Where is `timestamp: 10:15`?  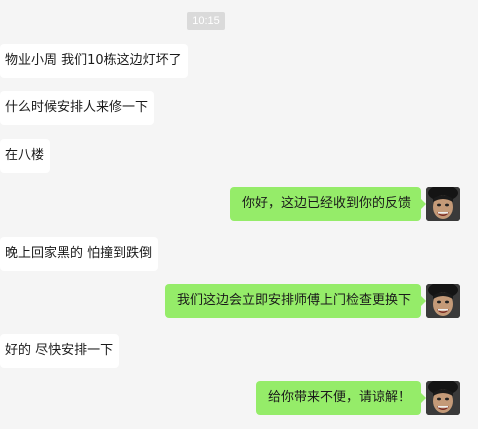 timestamp: 10:15 is located at coordinates (206, 21).